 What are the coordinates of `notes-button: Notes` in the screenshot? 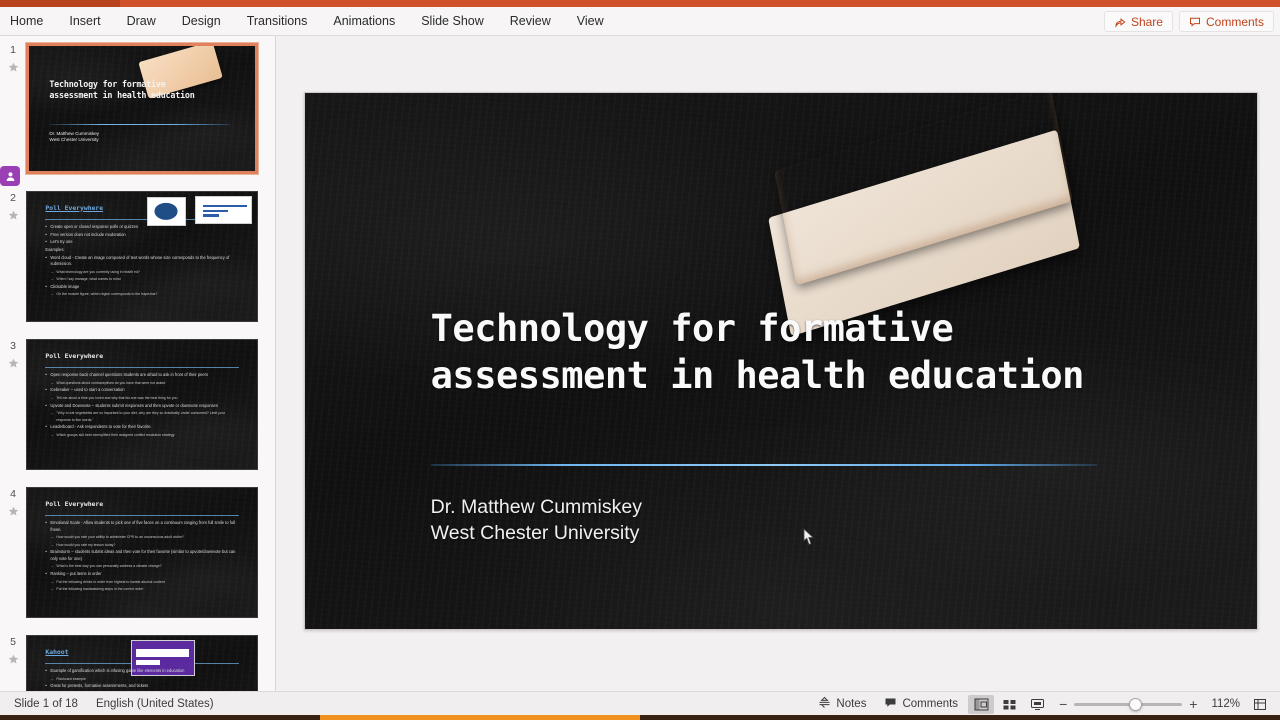 It's located at (842, 704).